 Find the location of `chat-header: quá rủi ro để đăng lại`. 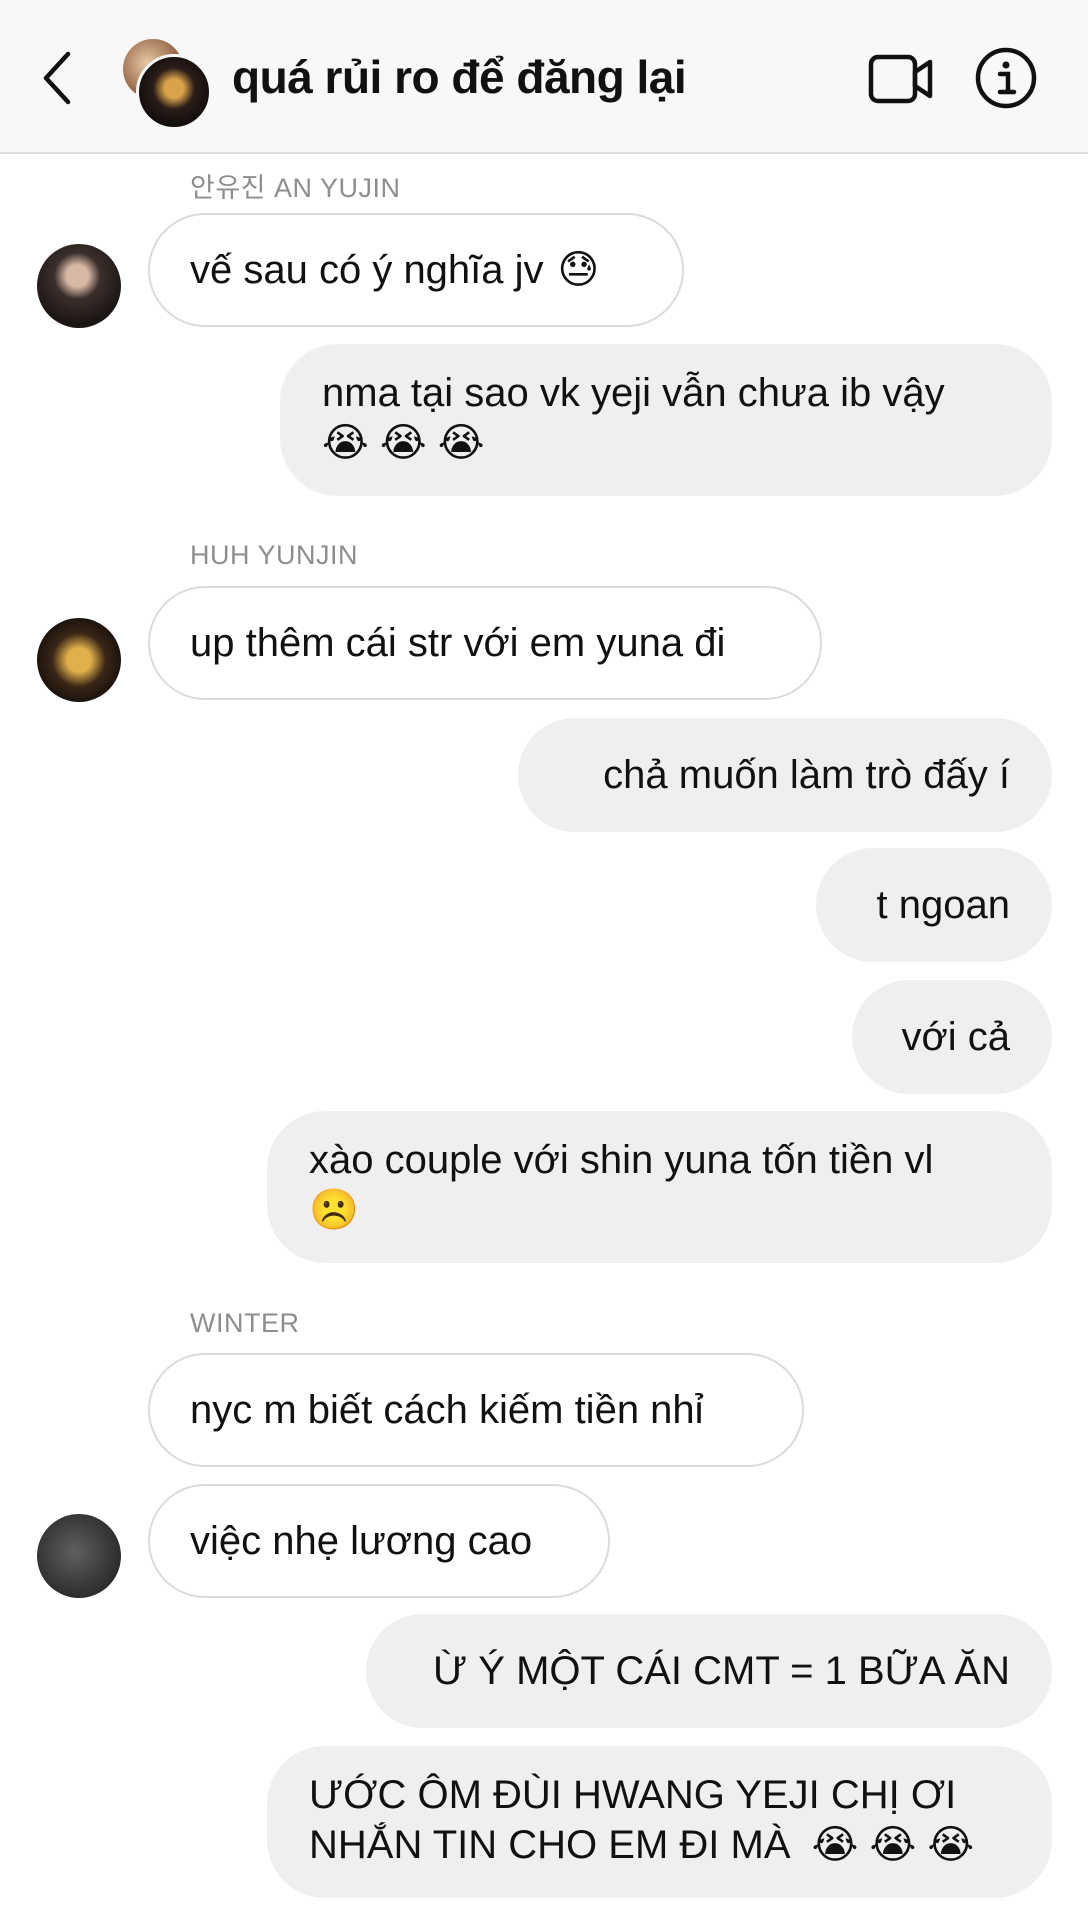

chat-header: quá rủi ro để đăng lại is located at coordinates (544, 77).